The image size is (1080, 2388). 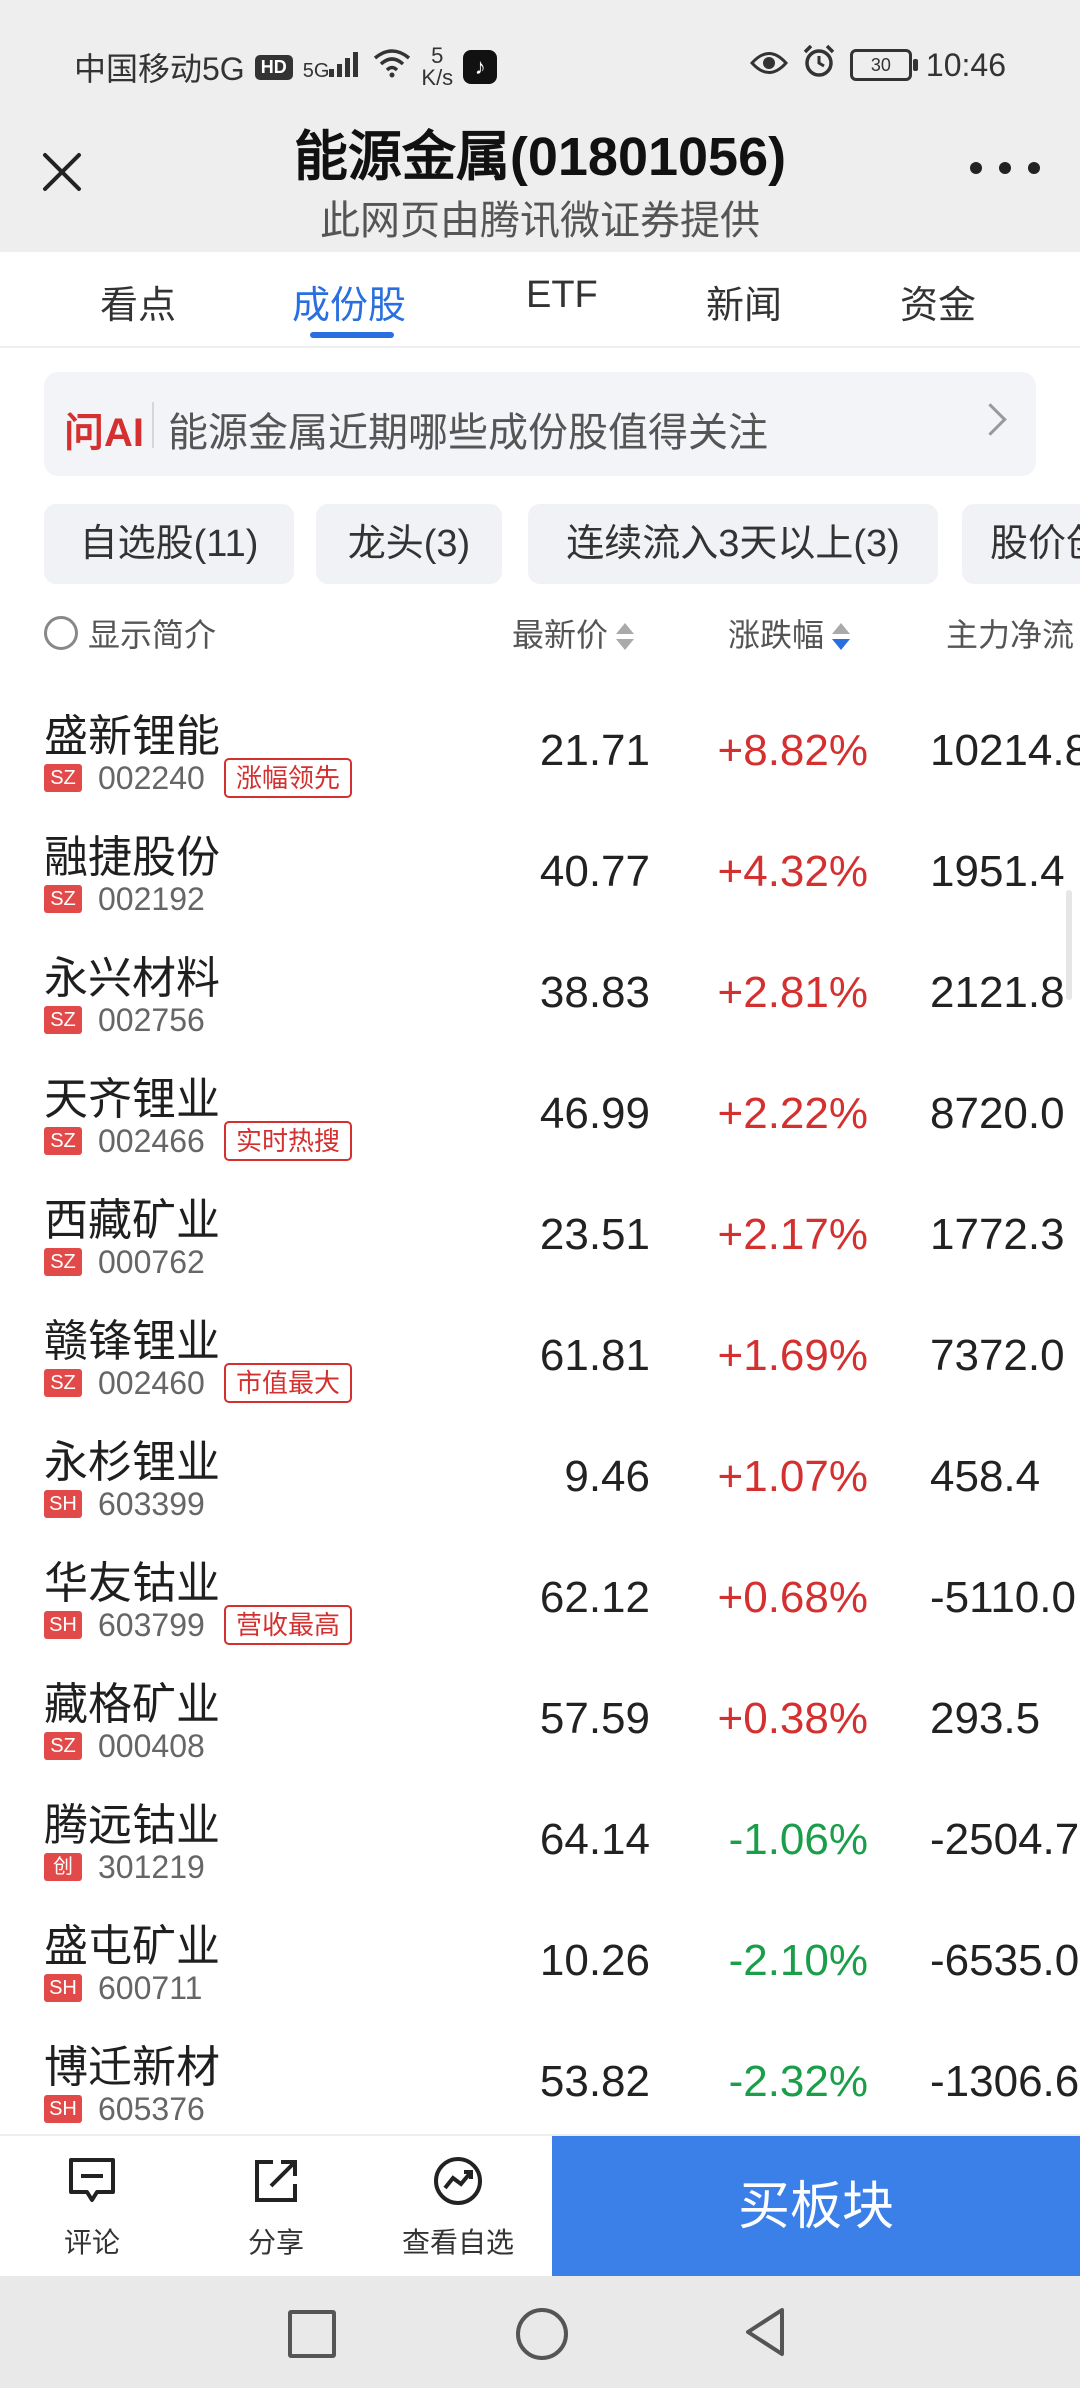 I want to click on share-button: 分享, so click(x=276, y=2208).